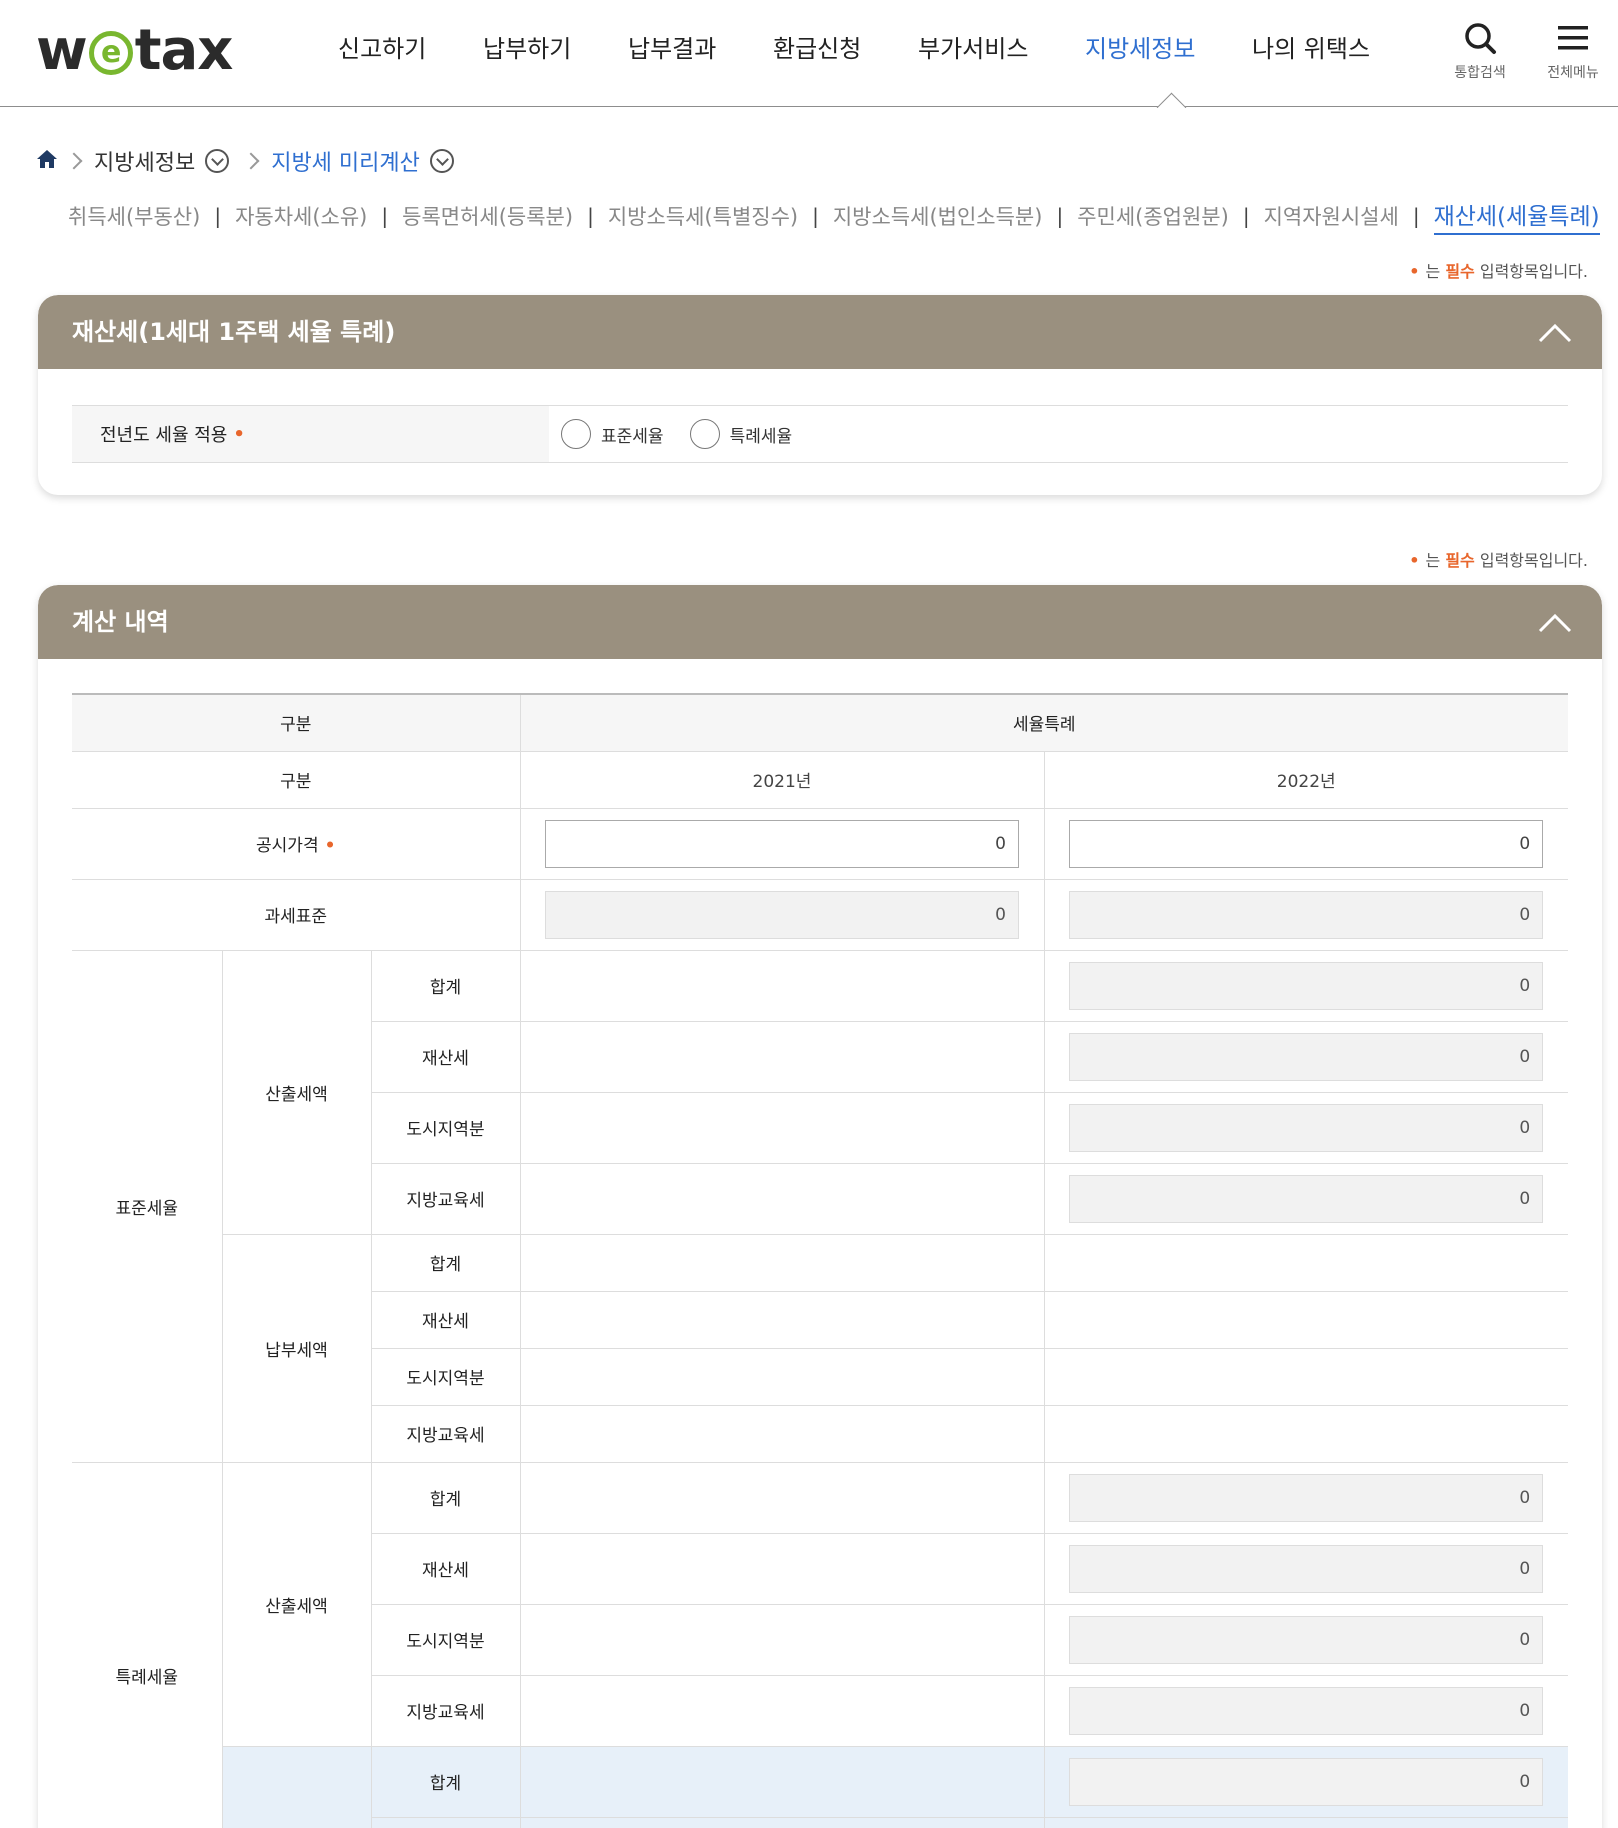 The height and width of the screenshot is (1828, 1618). What do you see at coordinates (1168, 49) in the screenshot?
I see `nav-local-tax-info: 지방세정보` at bounding box center [1168, 49].